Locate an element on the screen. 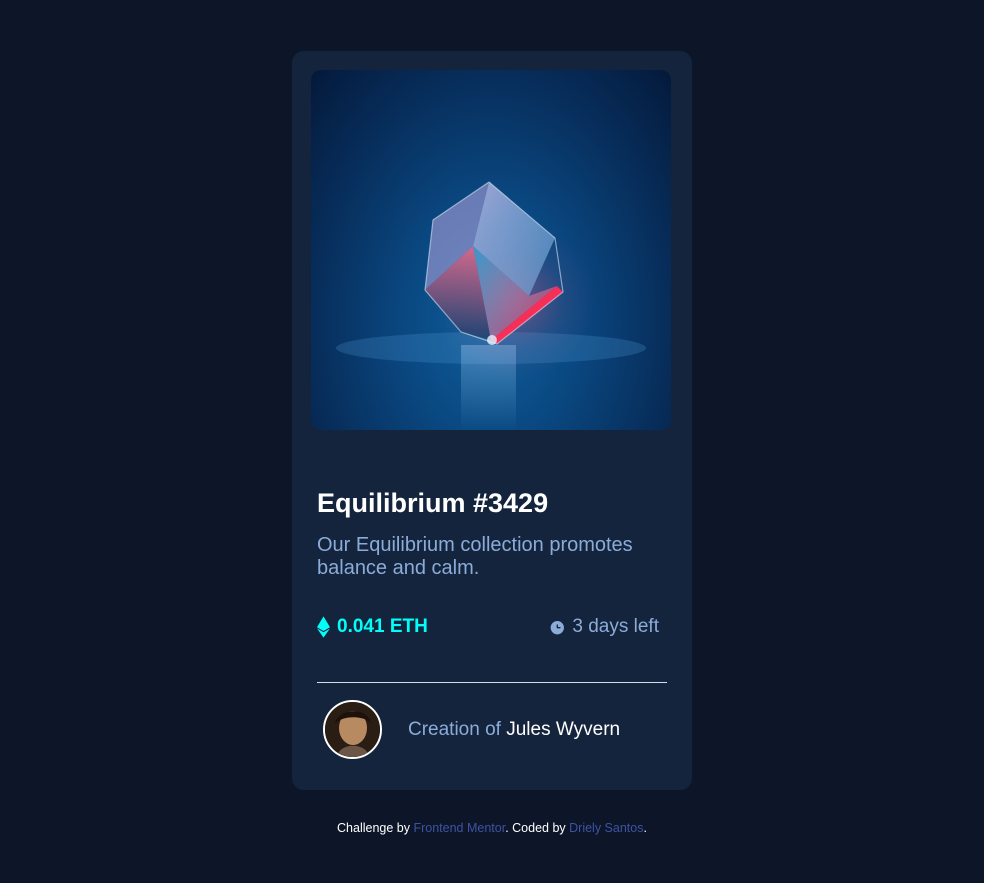  clock-icon is located at coordinates (558, 627).